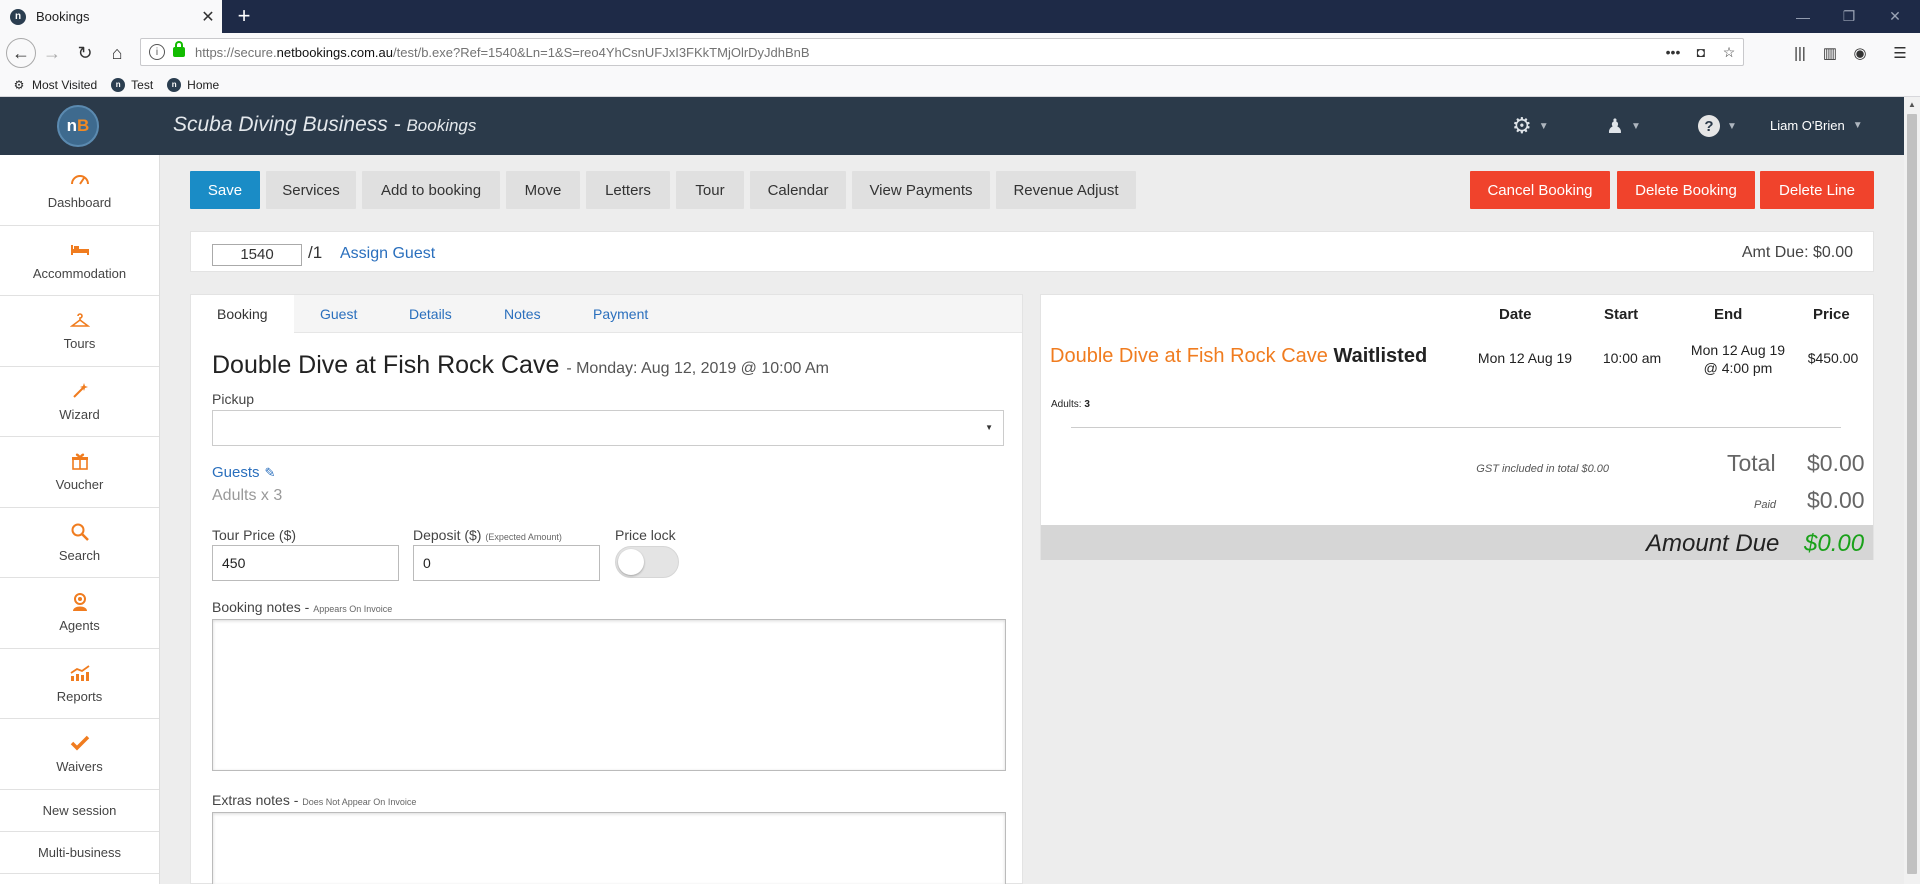  Describe the element at coordinates (1717, 126) in the screenshot. I see `help-menu: ? ▼` at that location.